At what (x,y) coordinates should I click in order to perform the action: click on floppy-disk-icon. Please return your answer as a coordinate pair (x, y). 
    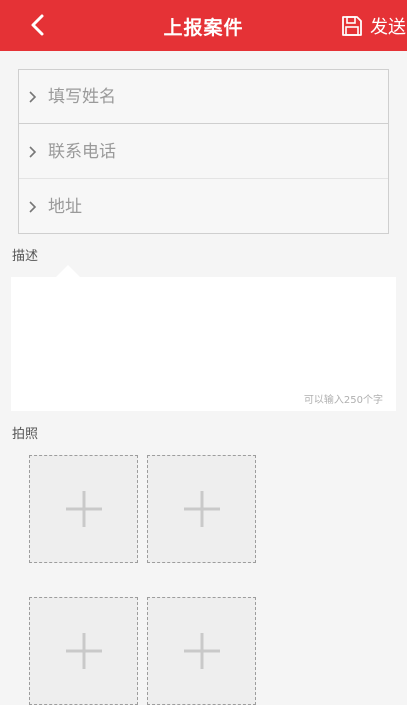
    Looking at the image, I should click on (352, 26).